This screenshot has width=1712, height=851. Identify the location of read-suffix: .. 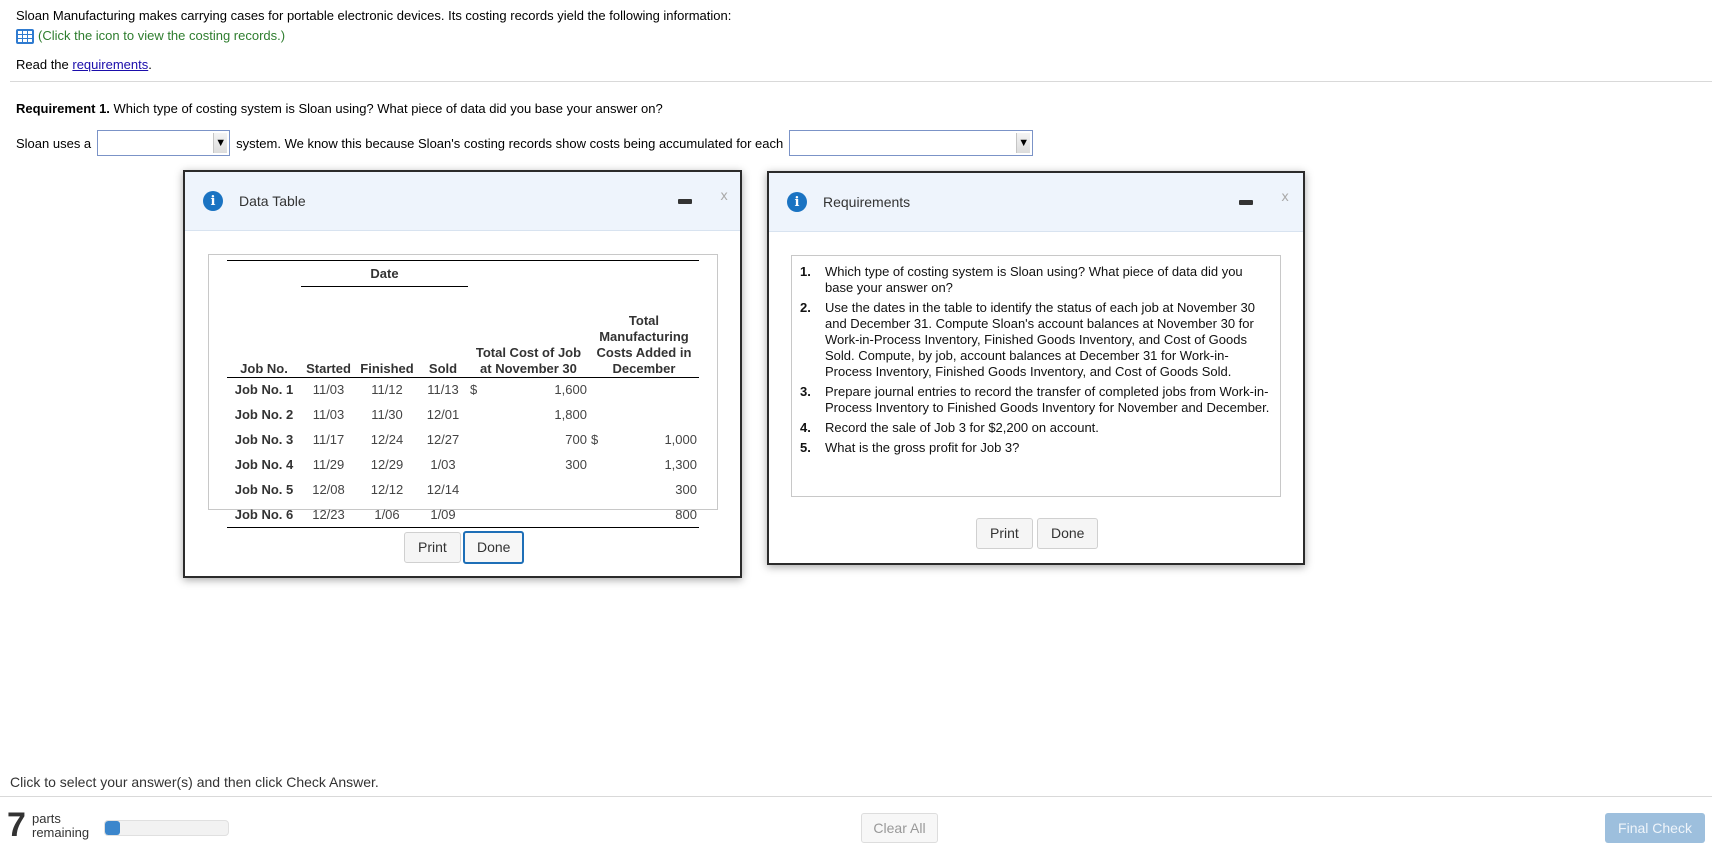
(150, 64).